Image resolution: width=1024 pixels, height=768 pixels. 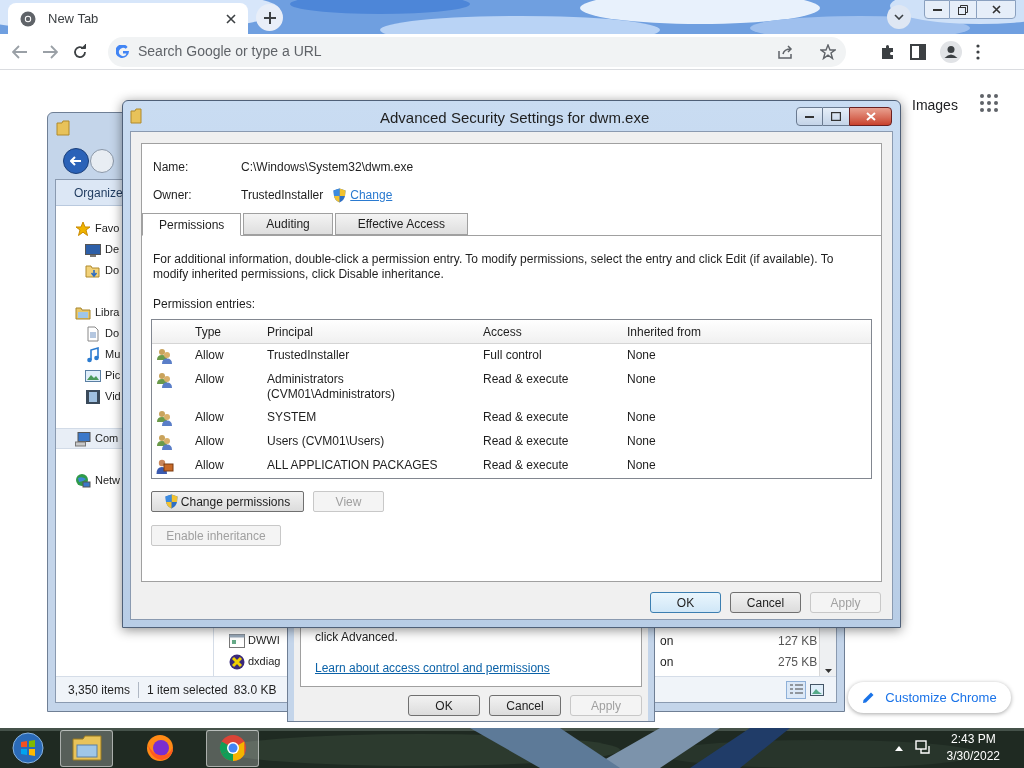 I want to click on field-value: C:\Windows\System32\dwm.exe, so click(x=327, y=167).